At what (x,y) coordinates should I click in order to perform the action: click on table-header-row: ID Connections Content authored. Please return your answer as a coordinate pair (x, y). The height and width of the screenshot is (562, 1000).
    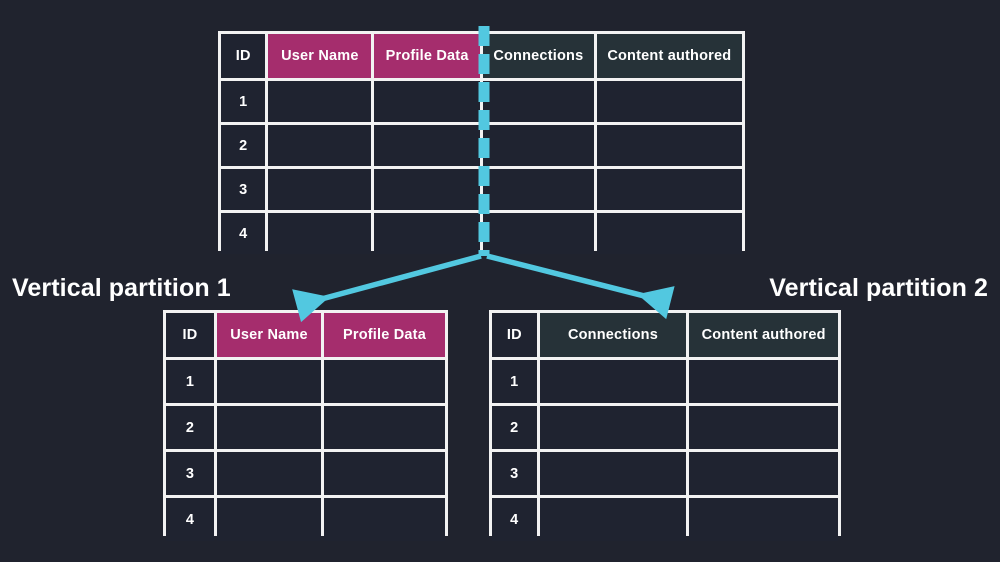
    Looking at the image, I should click on (665, 335).